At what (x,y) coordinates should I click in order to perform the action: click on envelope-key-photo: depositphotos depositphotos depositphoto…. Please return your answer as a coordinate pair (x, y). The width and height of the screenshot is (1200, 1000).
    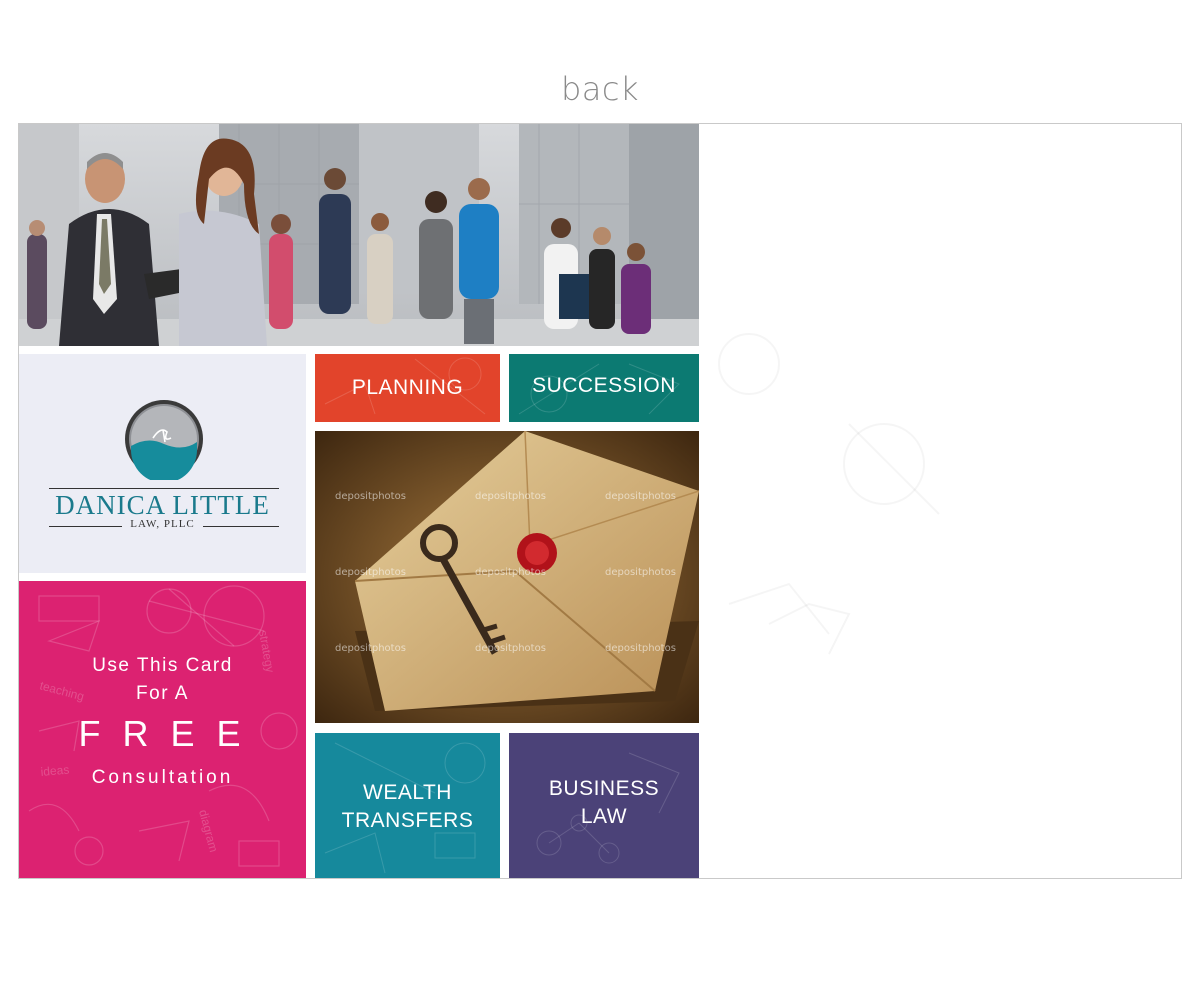
    Looking at the image, I should click on (507, 577).